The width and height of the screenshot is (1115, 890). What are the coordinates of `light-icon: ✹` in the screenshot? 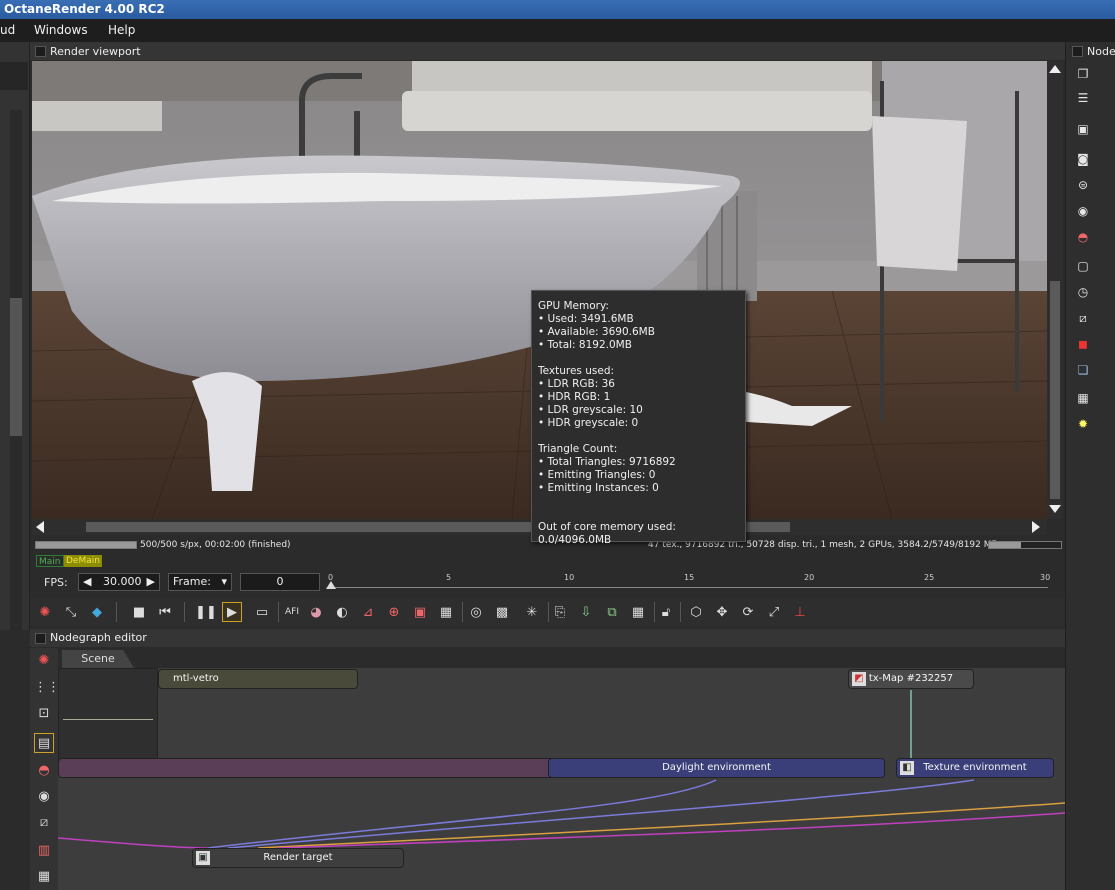 It's located at (1083, 424).